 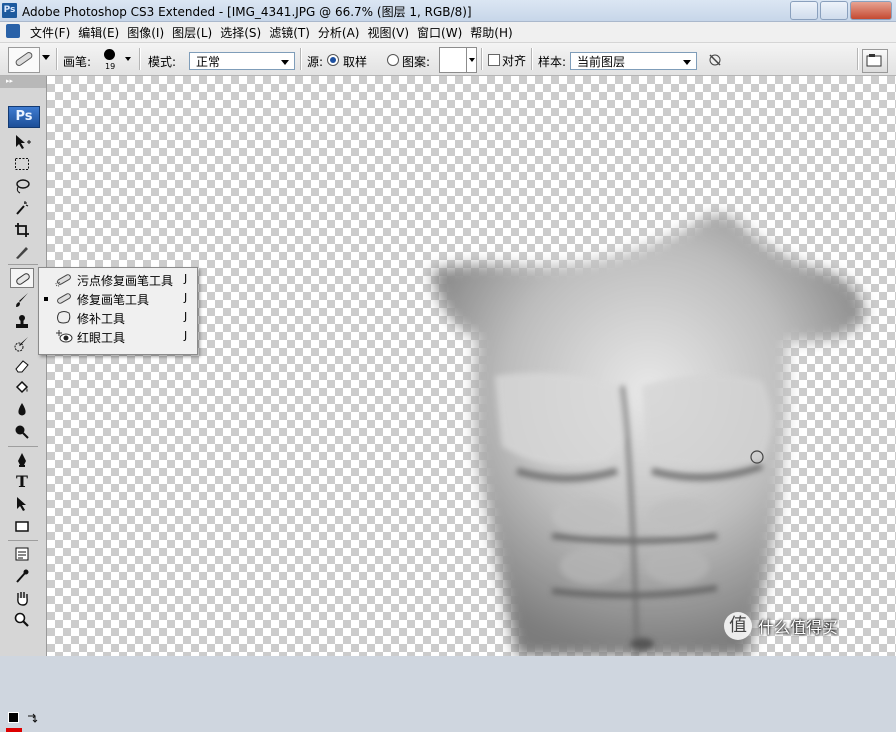 What do you see at coordinates (22, 366) in the screenshot?
I see `eraser-tool` at bounding box center [22, 366].